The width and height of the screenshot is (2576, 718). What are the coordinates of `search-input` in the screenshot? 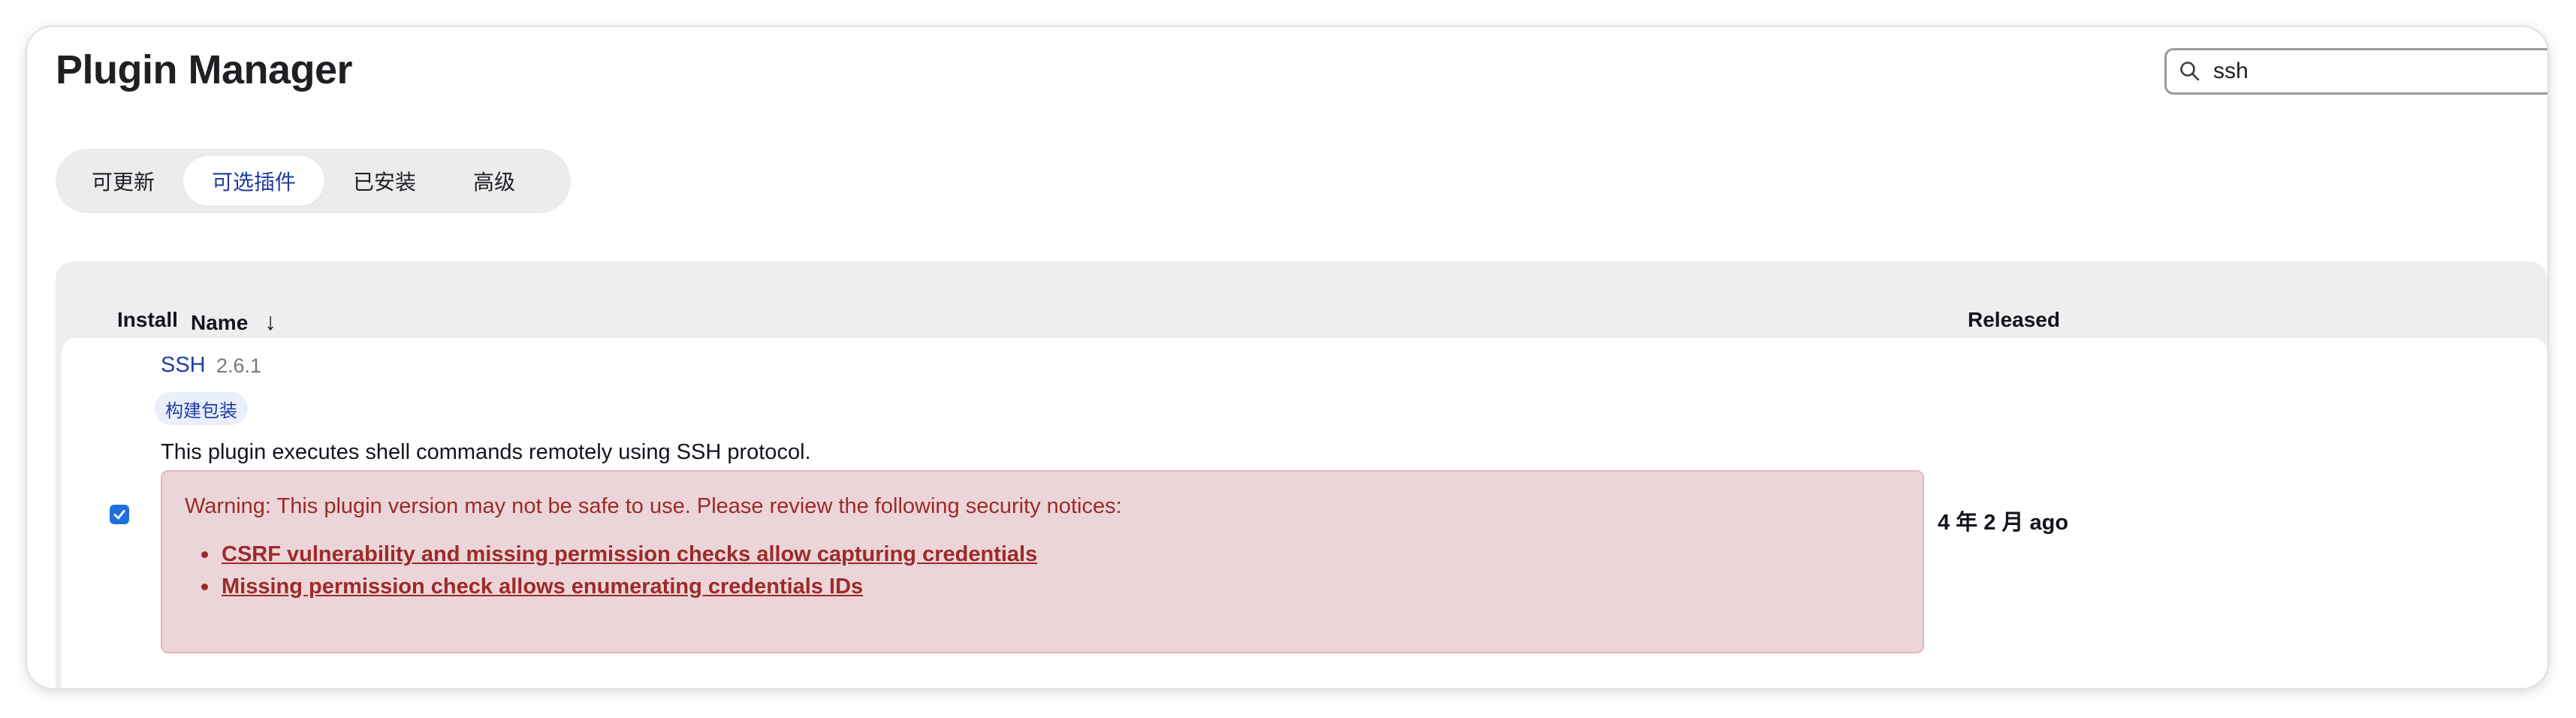 It's located at (2378, 71).